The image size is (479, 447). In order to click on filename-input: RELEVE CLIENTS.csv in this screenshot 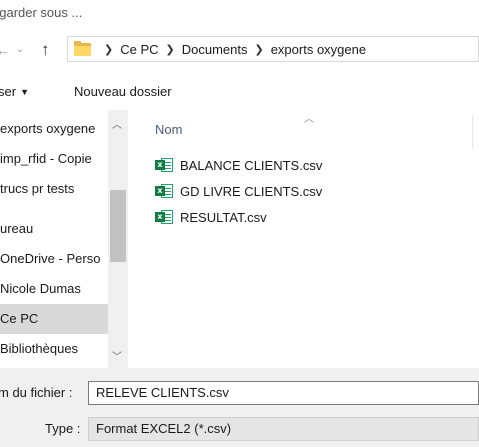, I will do `click(283, 393)`.